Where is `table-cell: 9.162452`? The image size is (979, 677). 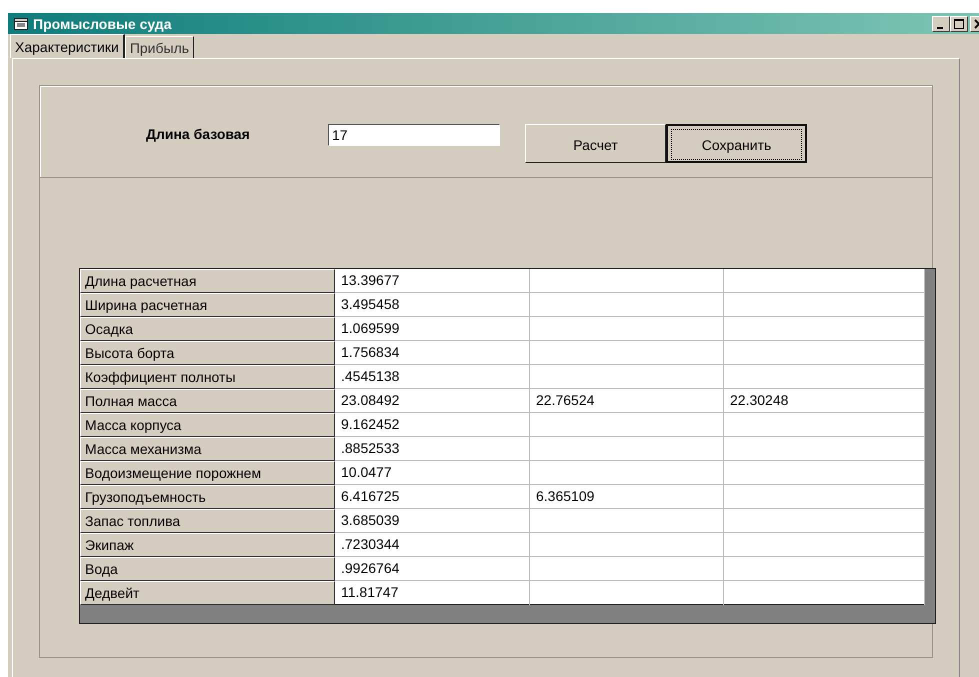
table-cell: 9.162452 is located at coordinates (432, 425).